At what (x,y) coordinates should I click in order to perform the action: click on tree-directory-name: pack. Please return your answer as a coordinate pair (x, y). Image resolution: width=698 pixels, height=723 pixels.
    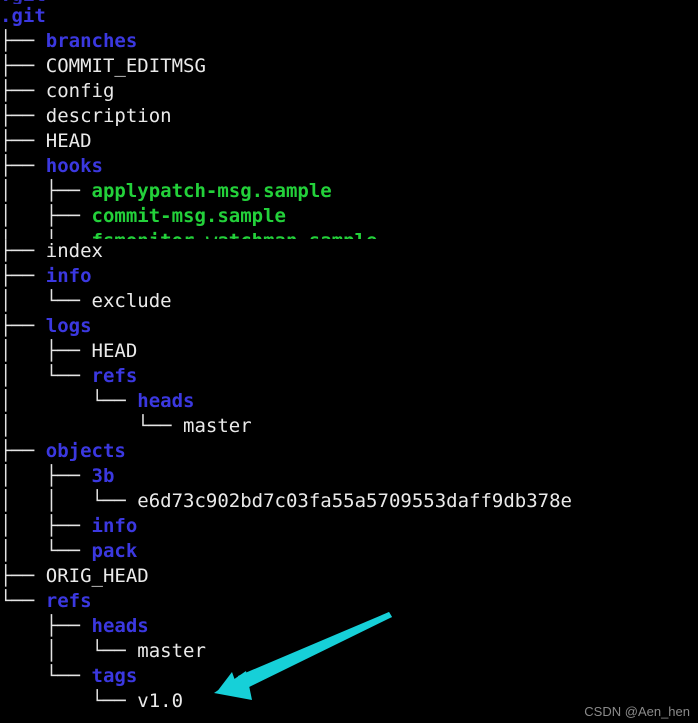
    Looking at the image, I should click on (114, 551).